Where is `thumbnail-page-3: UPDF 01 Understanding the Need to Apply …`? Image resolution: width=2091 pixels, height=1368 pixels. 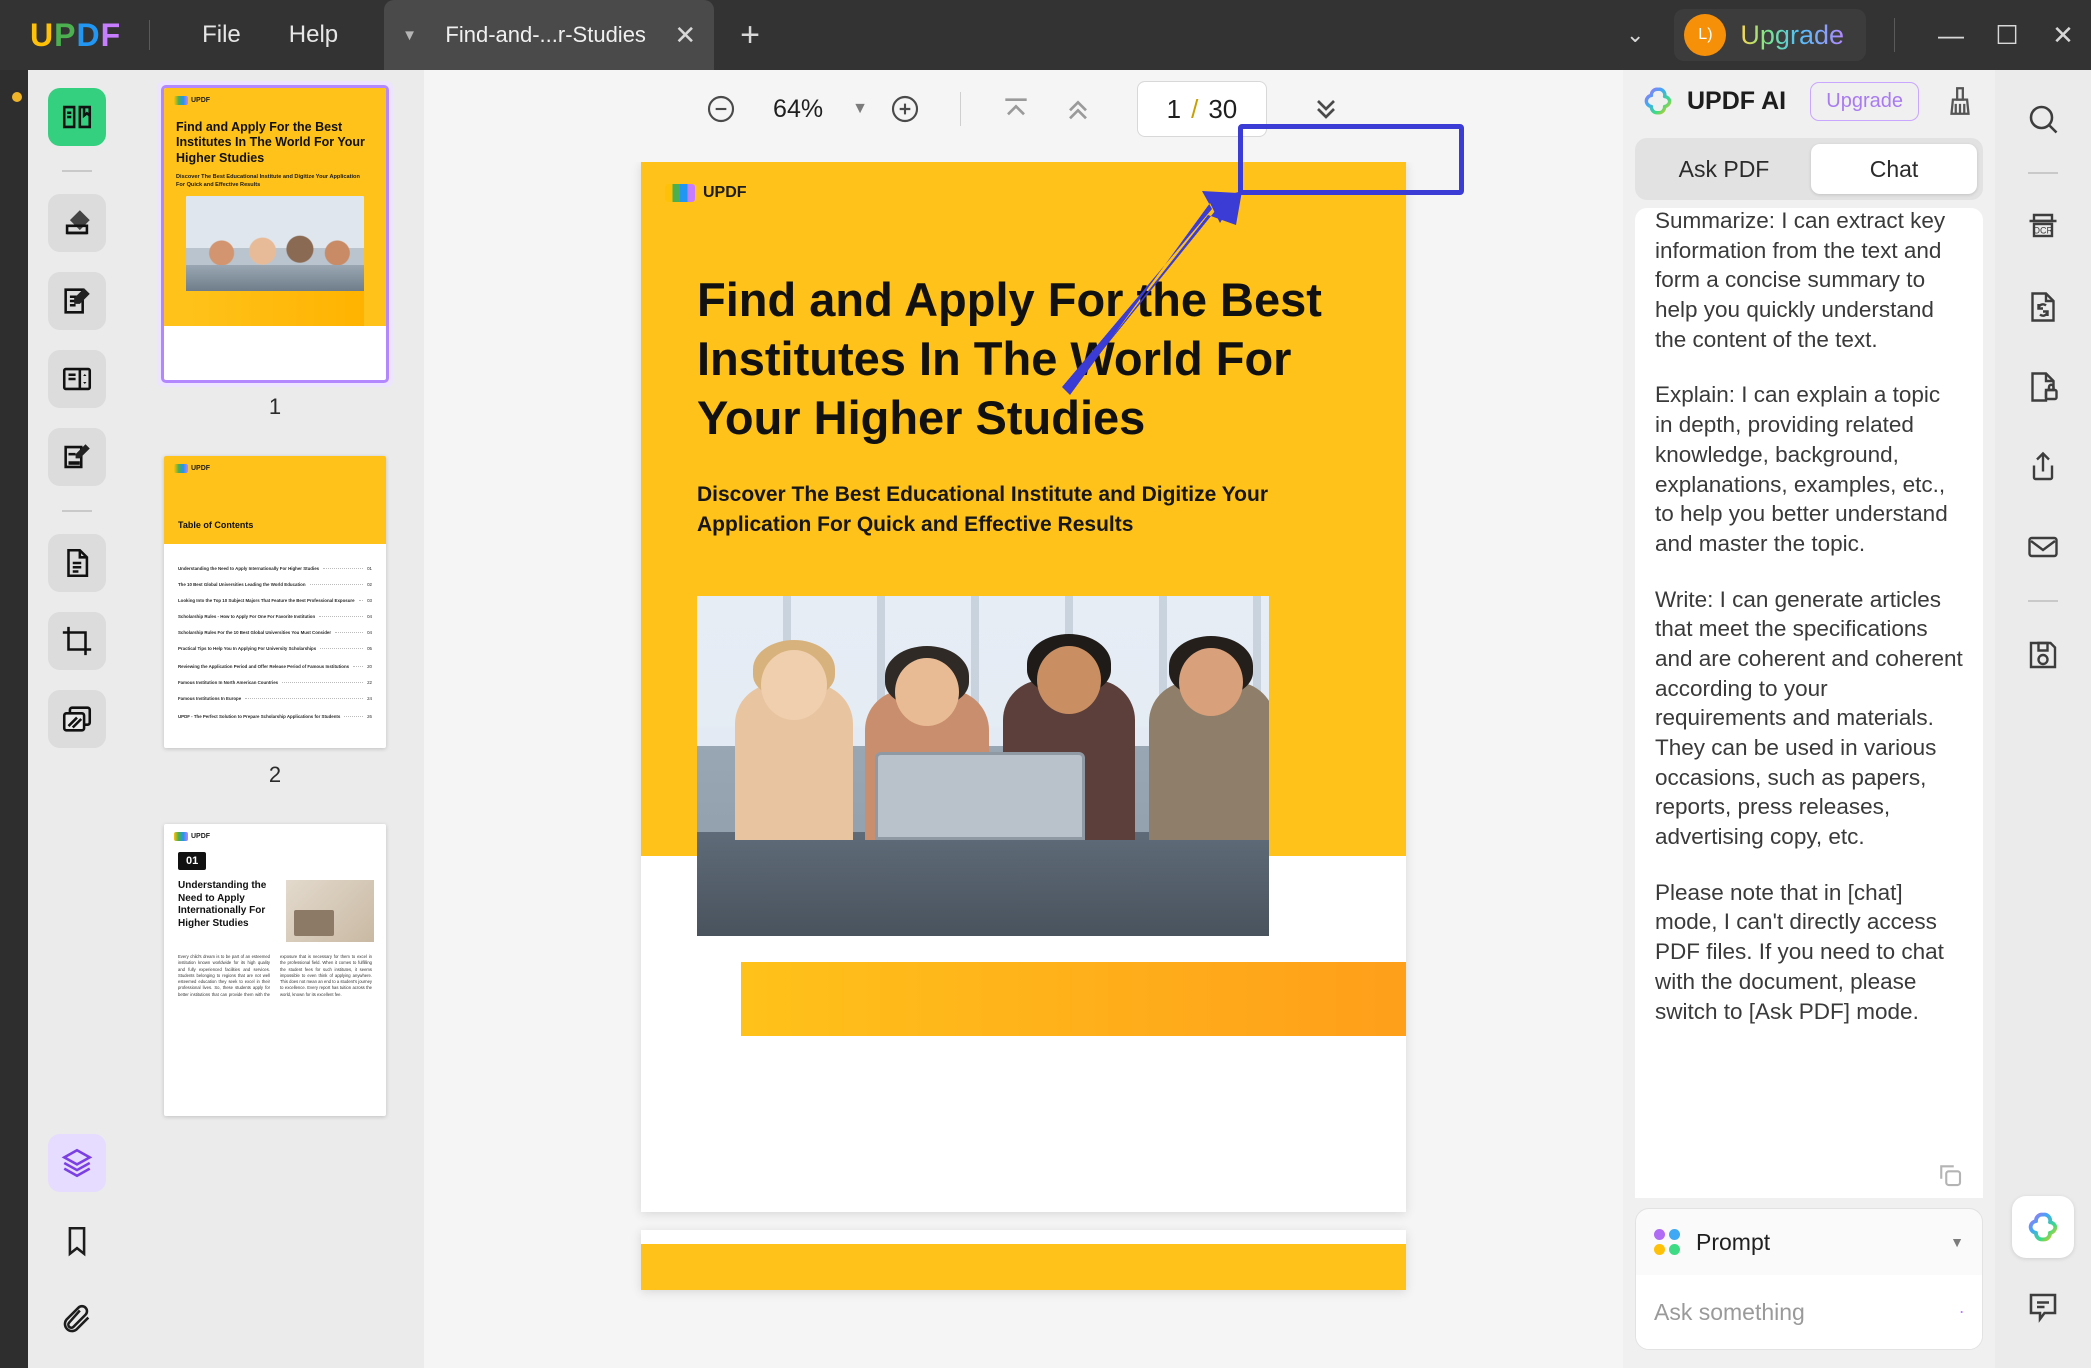
thumbnail-page-3: UPDF 01 Understanding the Need to Apply … is located at coordinates (275, 970).